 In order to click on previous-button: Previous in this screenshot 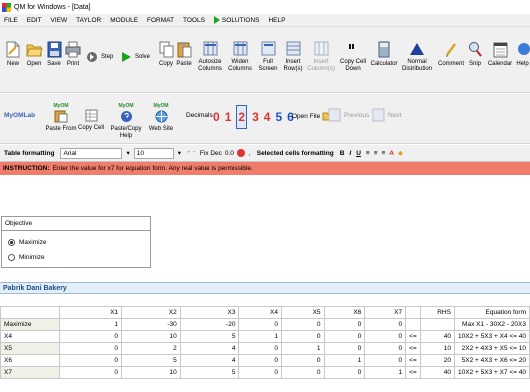, I will do `click(348, 115)`.